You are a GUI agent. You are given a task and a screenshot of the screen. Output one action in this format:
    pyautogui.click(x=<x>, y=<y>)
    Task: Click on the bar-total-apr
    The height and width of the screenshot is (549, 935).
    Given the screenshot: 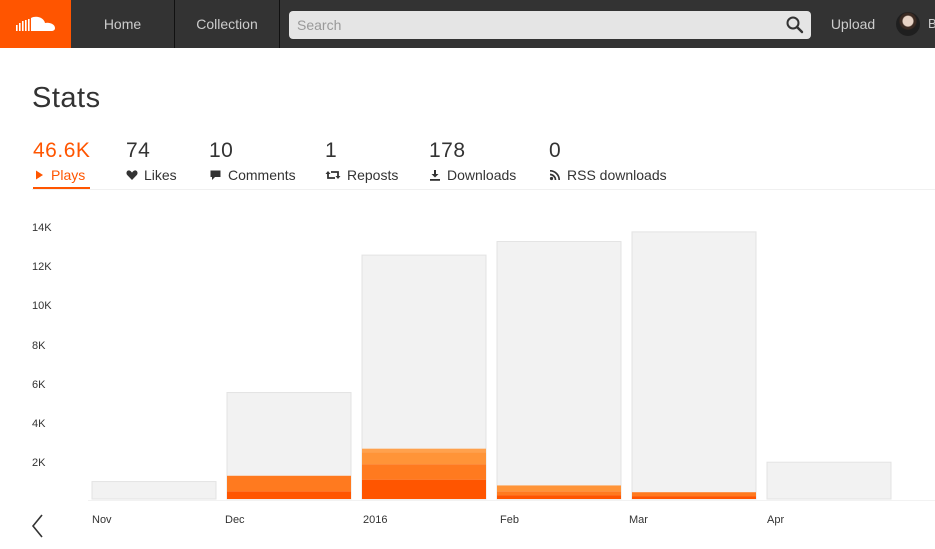 What is the action you would take?
    pyautogui.click(x=829, y=480)
    